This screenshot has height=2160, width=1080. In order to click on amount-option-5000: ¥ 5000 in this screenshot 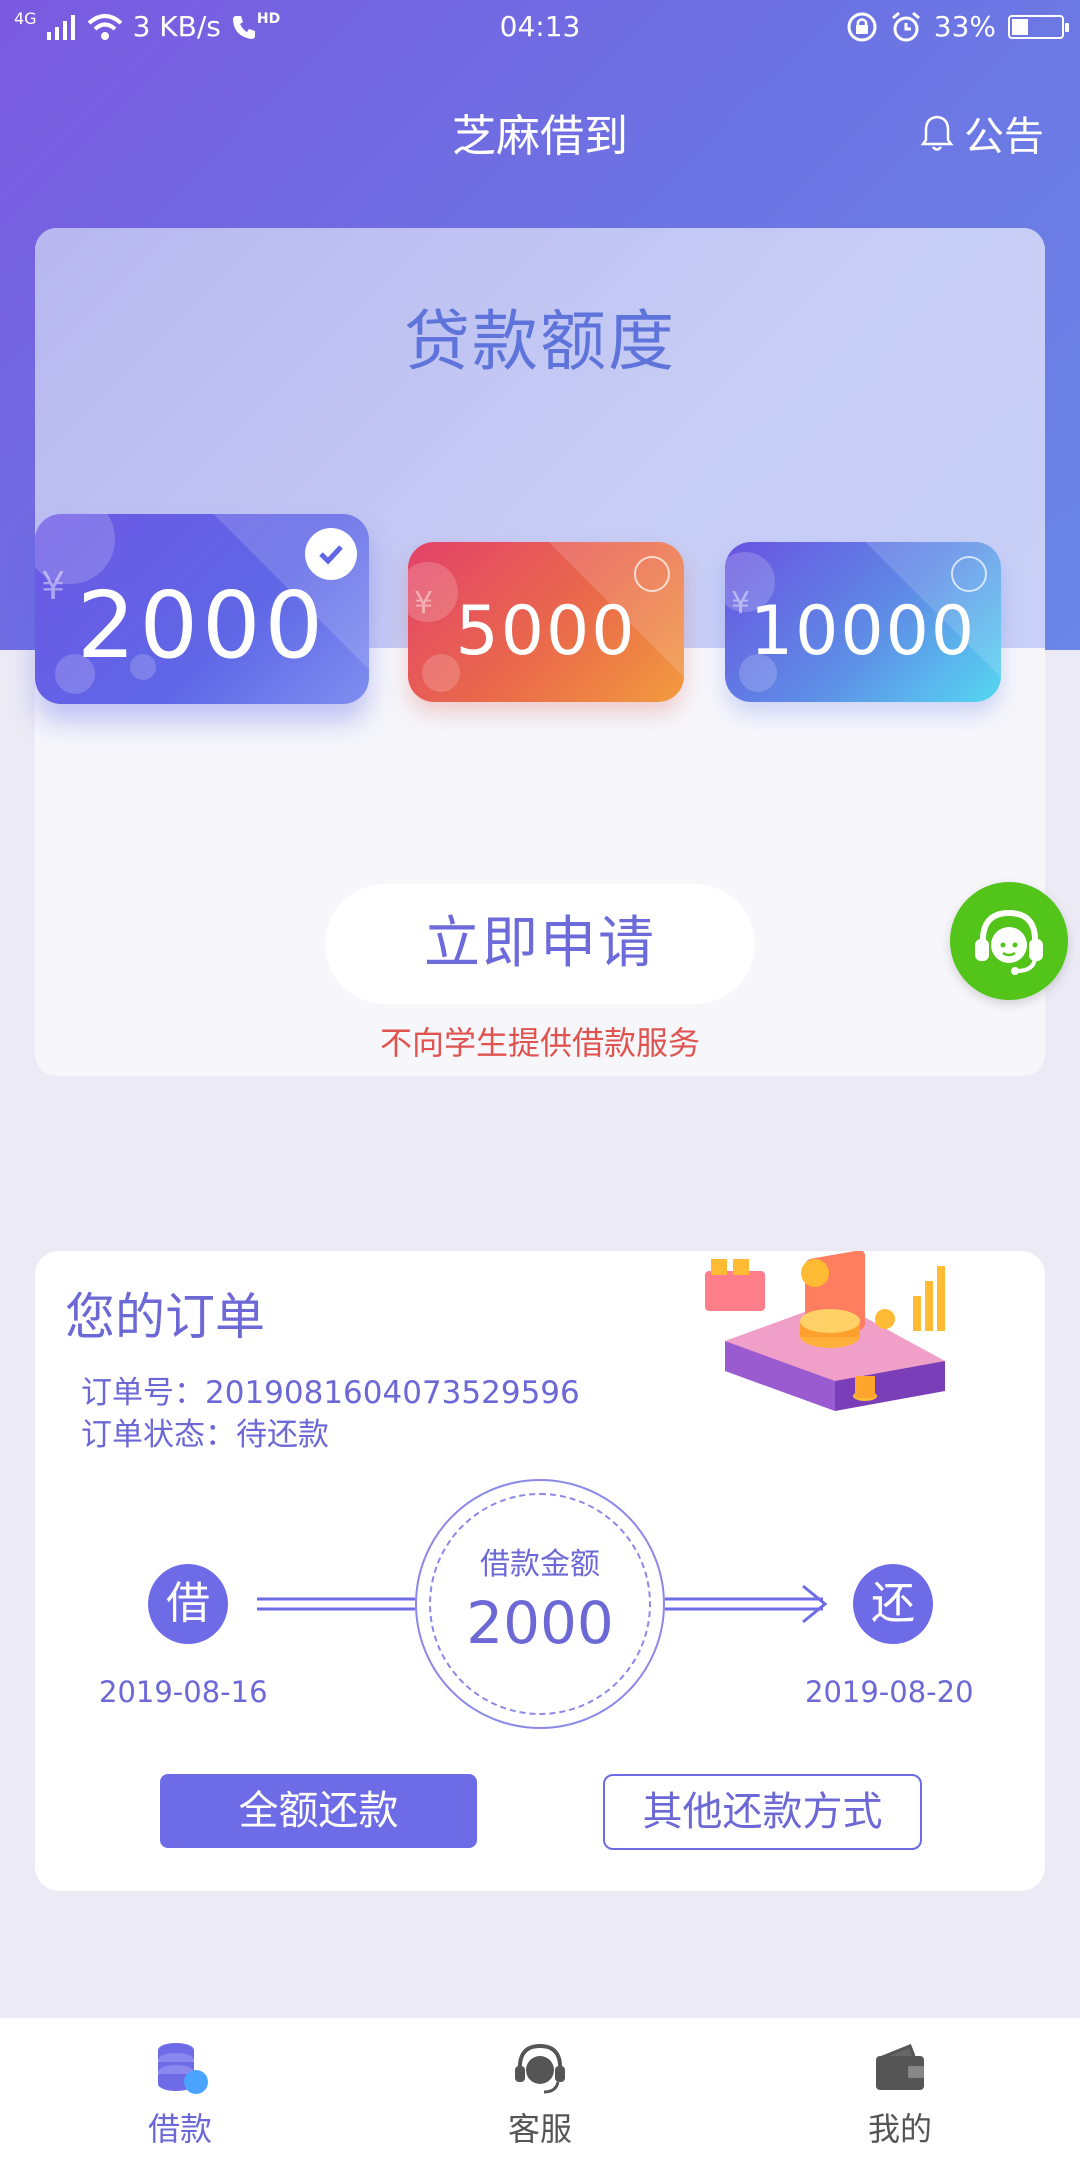, I will do `click(546, 622)`.